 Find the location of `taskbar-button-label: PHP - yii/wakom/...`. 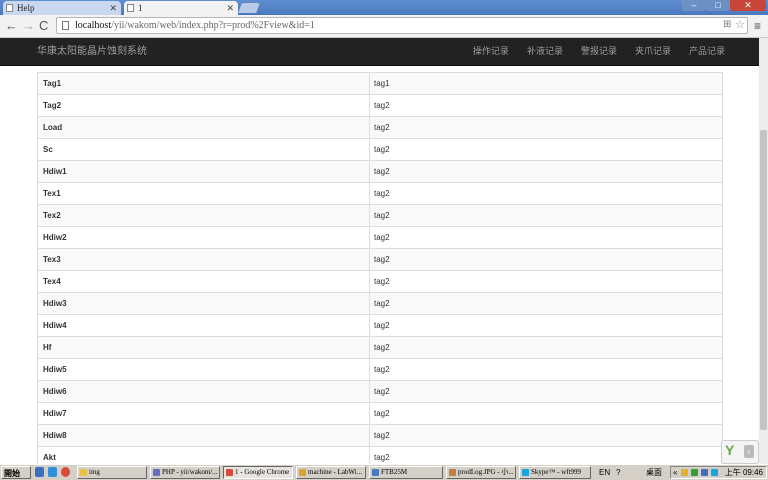

taskbar-button-label: PHP - yii/wakom/... is located at coordinates (190, 472).